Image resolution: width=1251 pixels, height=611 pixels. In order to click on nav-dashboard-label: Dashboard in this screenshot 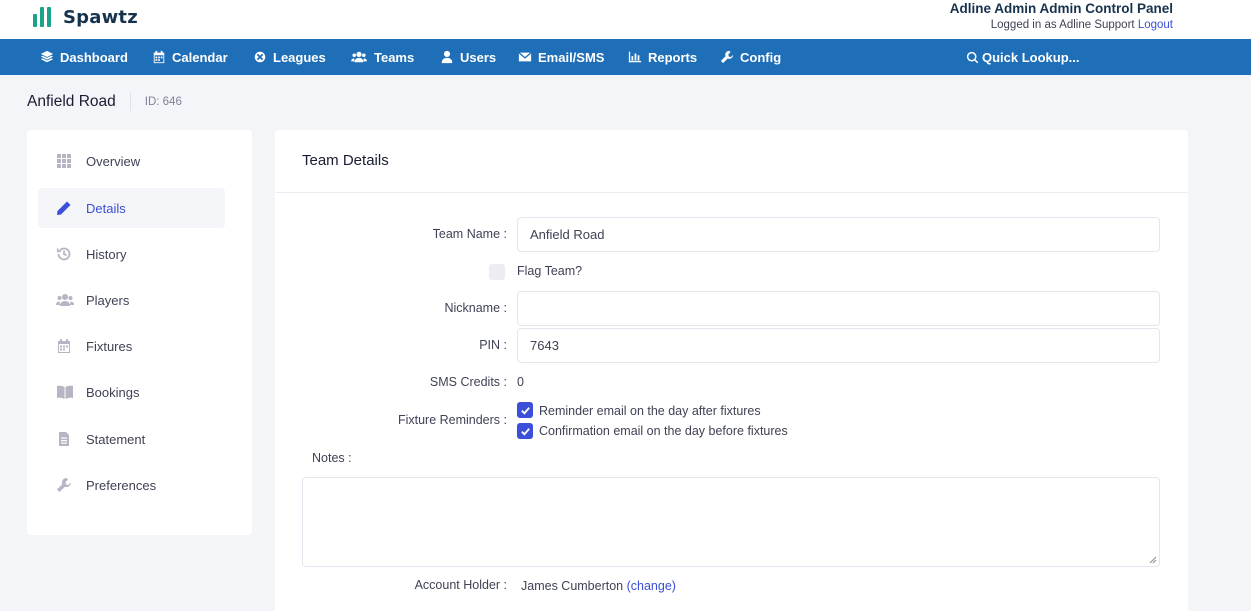, I will do `click(94, 57)`.